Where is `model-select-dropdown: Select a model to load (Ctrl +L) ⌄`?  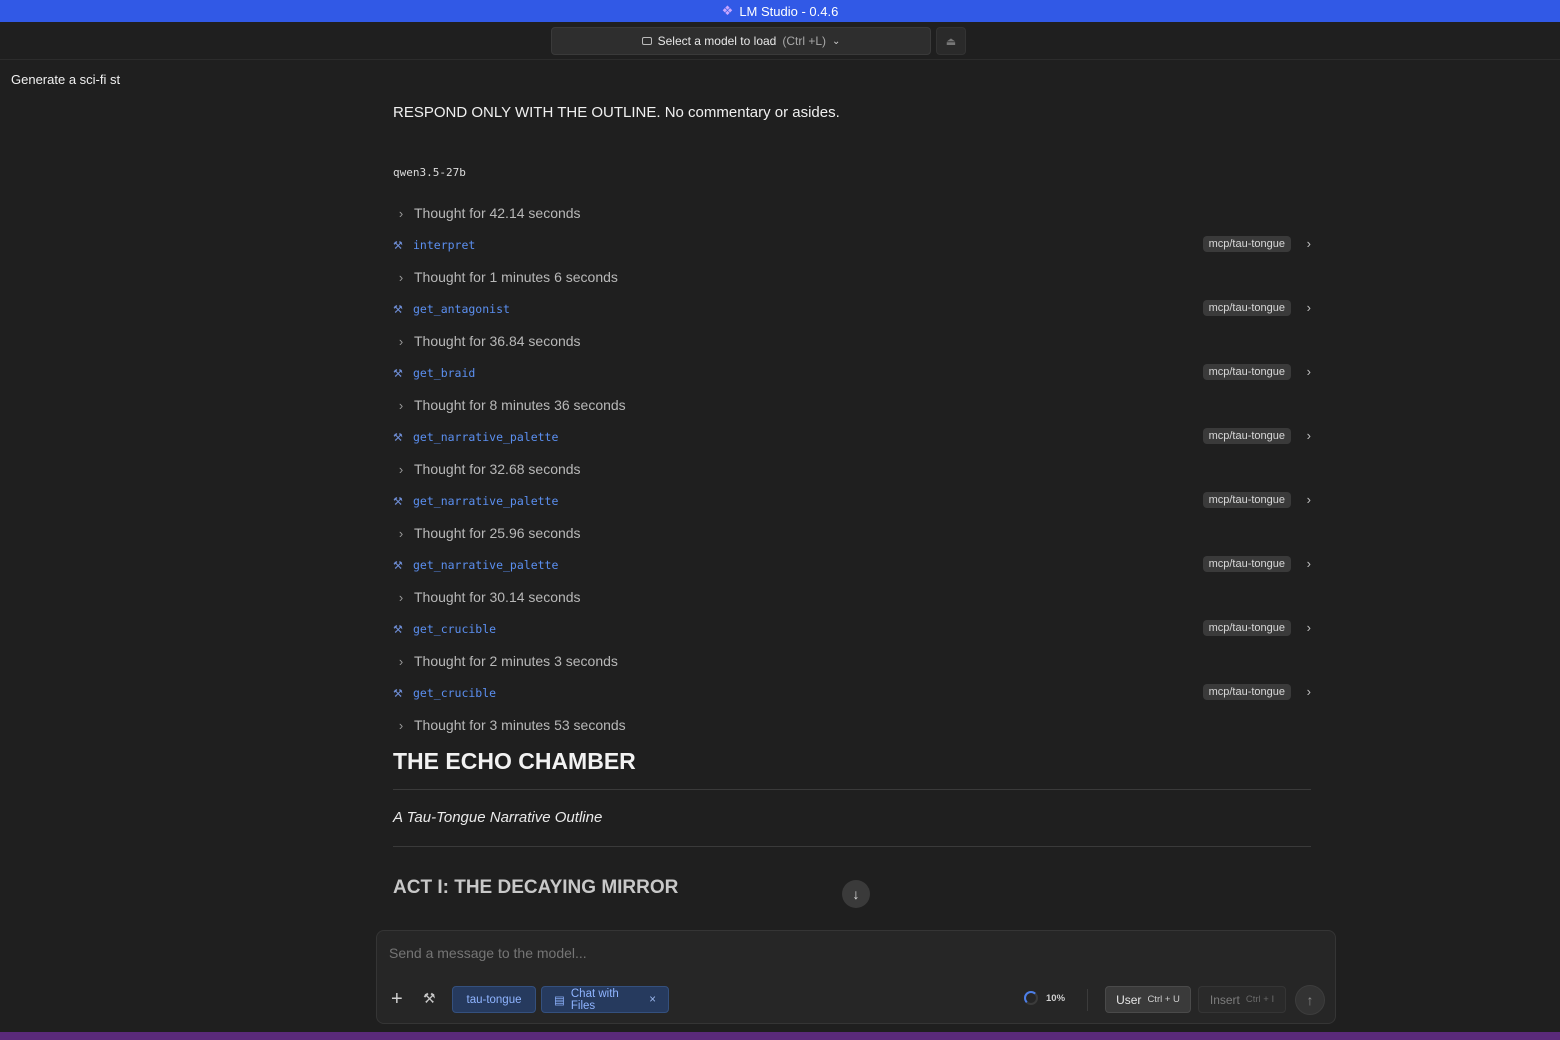
model-select-dropdown: Select a model to load (Ctrl +L) ⌄ is located at coordinates (741, 41).